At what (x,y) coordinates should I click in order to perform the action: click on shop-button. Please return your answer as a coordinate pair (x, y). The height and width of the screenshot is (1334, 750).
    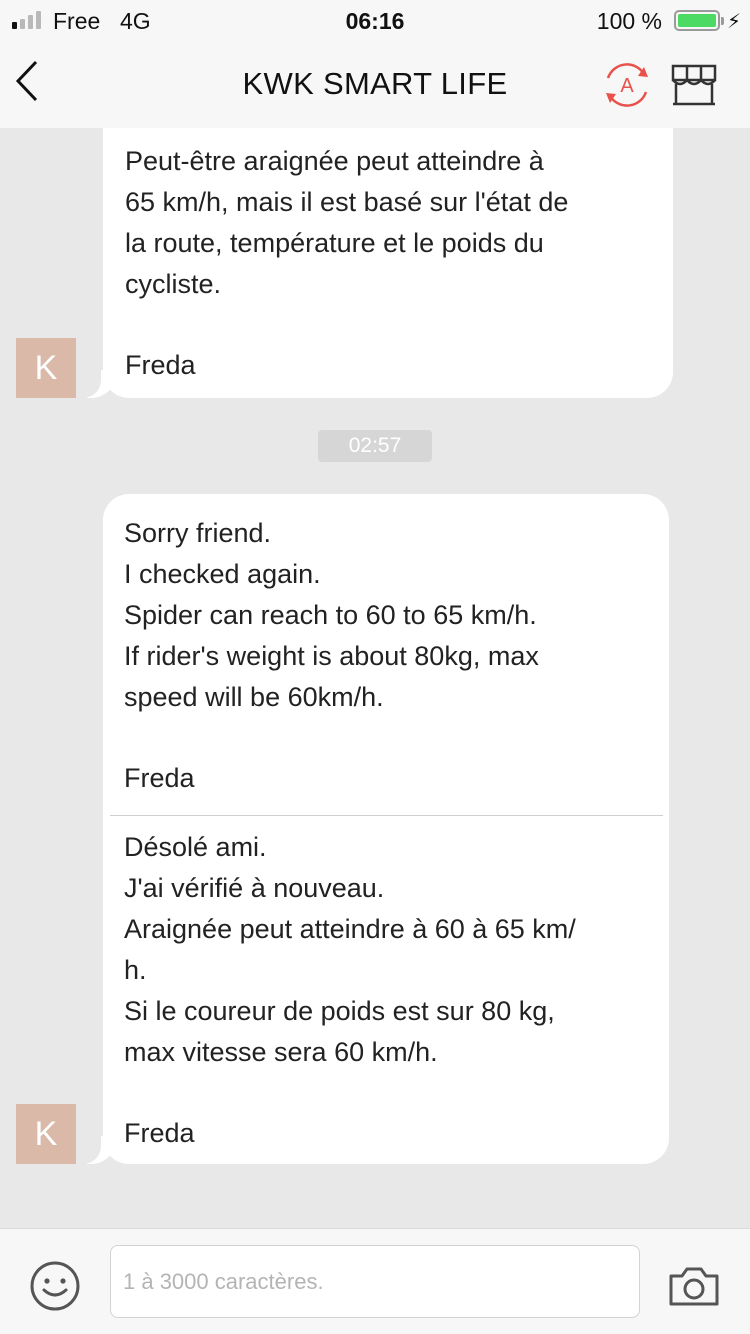
    Looking at the image, I should click on (694, 85).